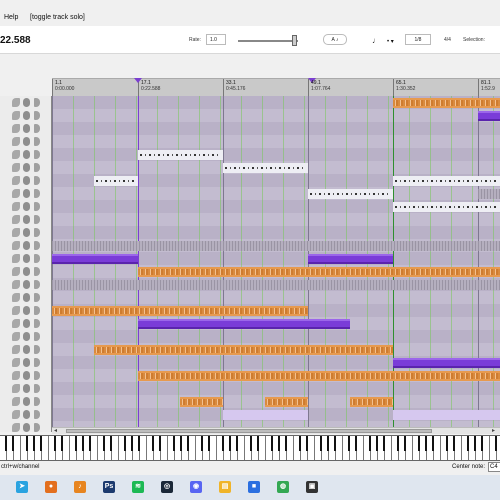  What do you see at coordinates (22, 487) in the screenshot?
I see `telegram-icon: ➤` at bounding box center [22, 487].